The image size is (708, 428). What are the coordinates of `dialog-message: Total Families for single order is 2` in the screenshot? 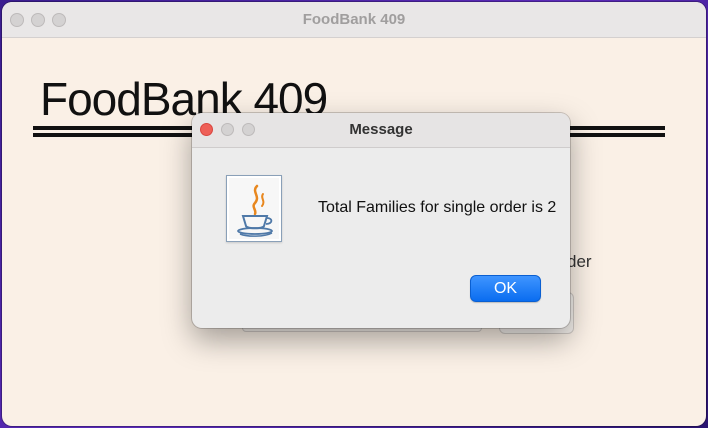 It's located at (437, 207).